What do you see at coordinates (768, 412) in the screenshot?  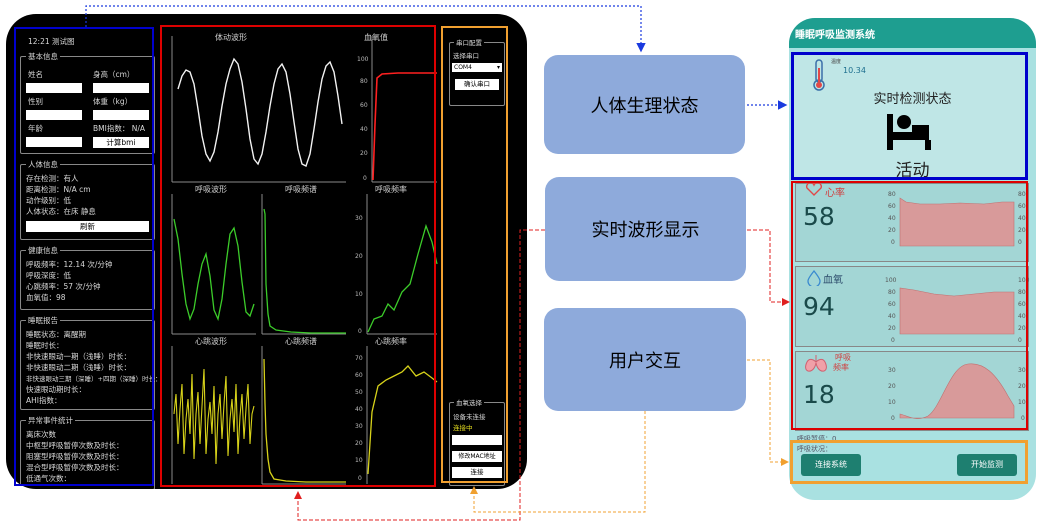 I see `orange-connector-right` at bounding box center [768, 412].